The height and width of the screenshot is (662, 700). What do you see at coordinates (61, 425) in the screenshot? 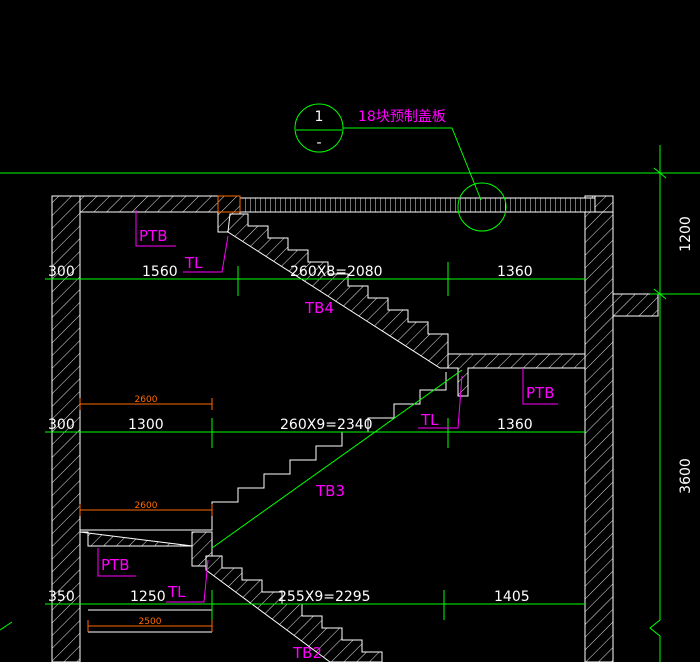
I see `row2-a: 300` at bounding box center [61, 425].